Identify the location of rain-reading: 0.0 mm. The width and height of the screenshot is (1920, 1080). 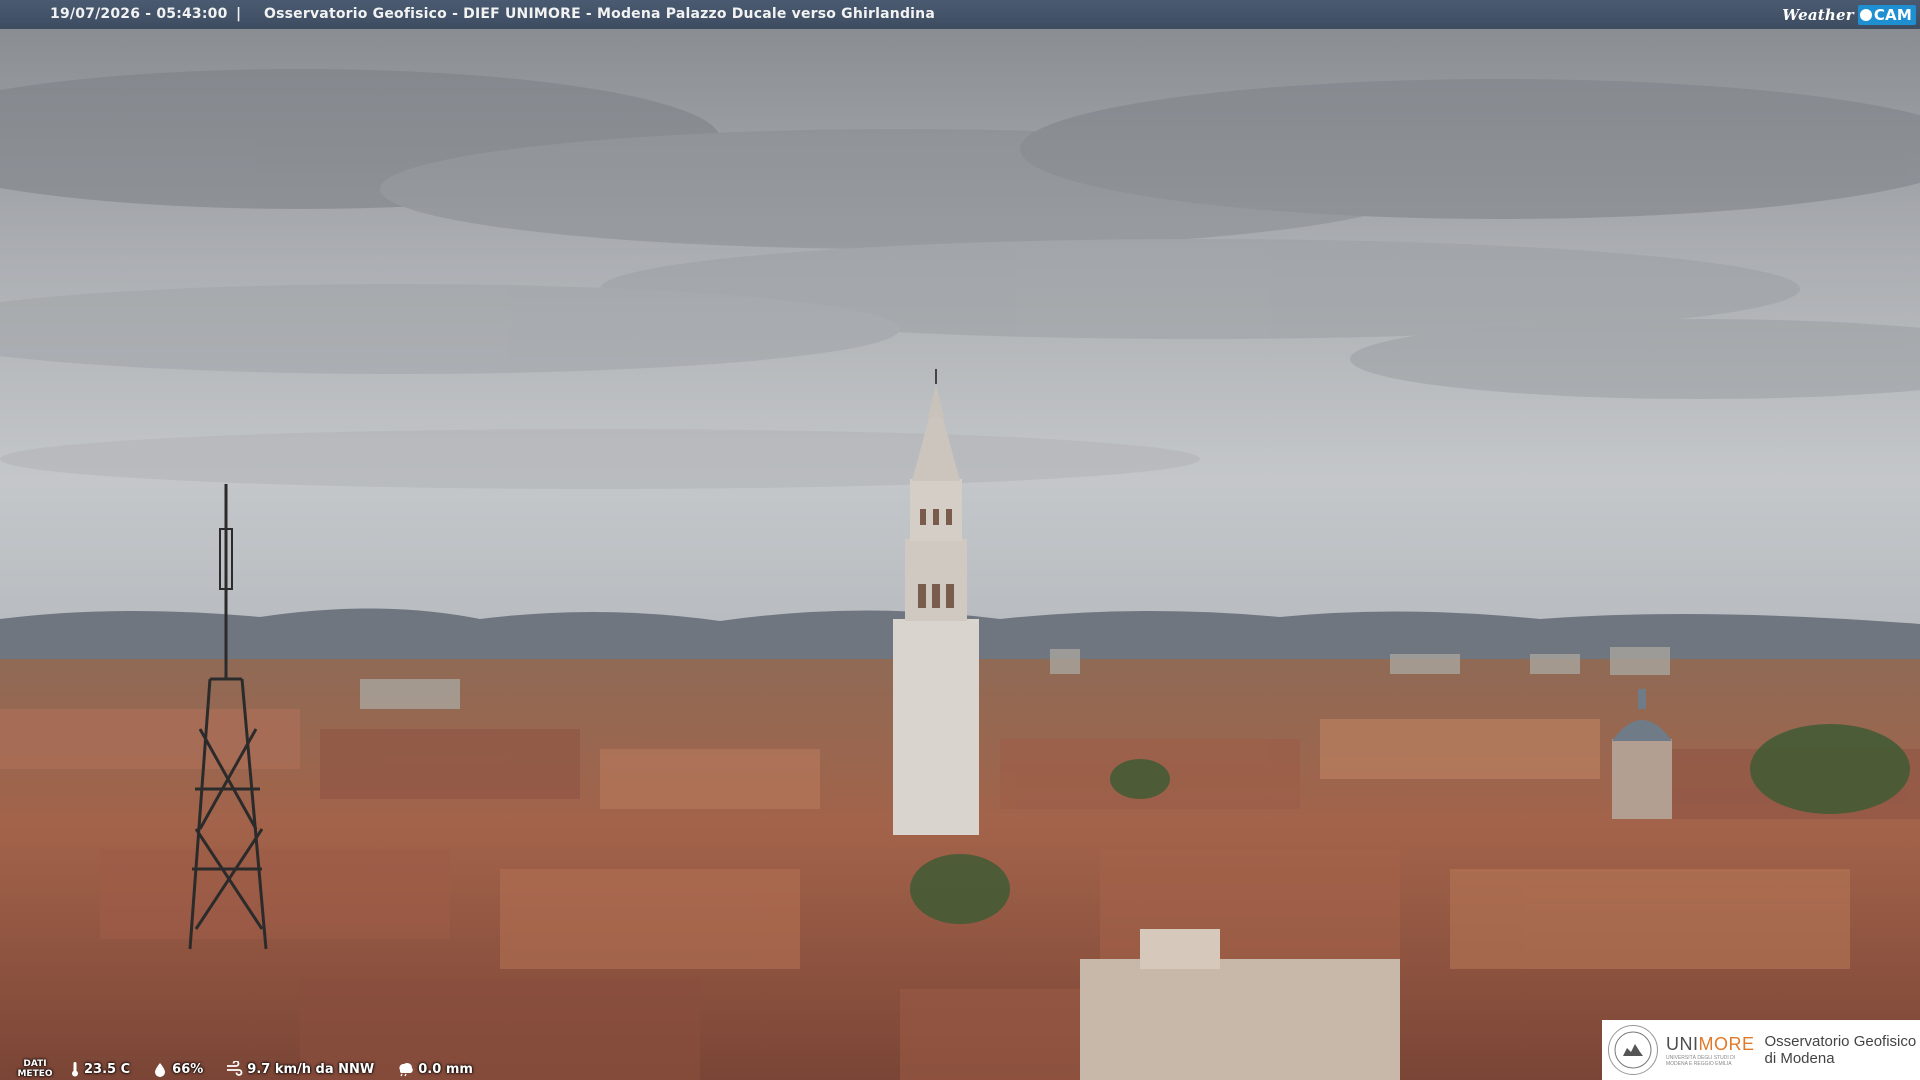
(434, 1069).